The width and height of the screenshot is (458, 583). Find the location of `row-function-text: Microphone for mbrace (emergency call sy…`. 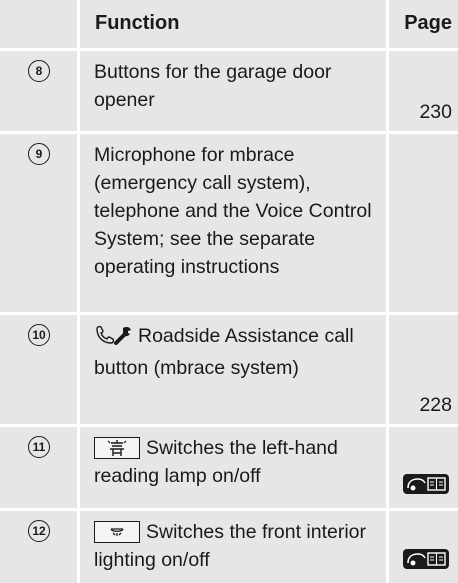

row-function-text: Microphone for mbrace (emergency call sy… is located at coordinates (233, 211).